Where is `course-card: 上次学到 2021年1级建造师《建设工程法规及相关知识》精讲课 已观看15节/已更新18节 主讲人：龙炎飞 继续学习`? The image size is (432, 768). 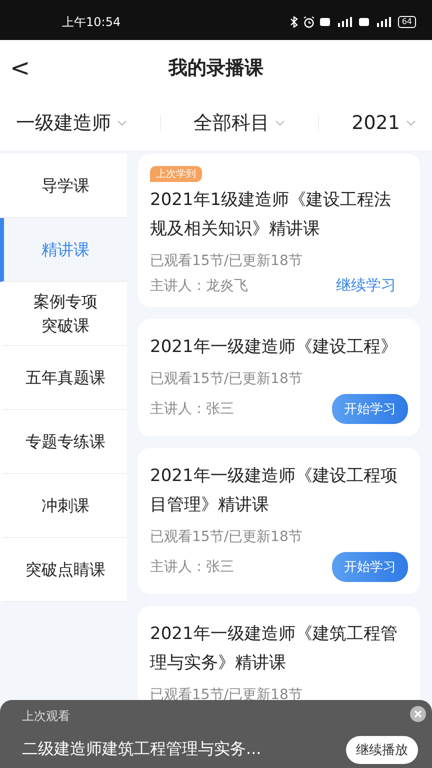
course-card: 上次学到 2021年1级建造师《建设工程法规及相关知识》精讲课 已观看15节/已更新18节 主讲人：龙炎飞 继续学习 is located at coordinates (279, 230).